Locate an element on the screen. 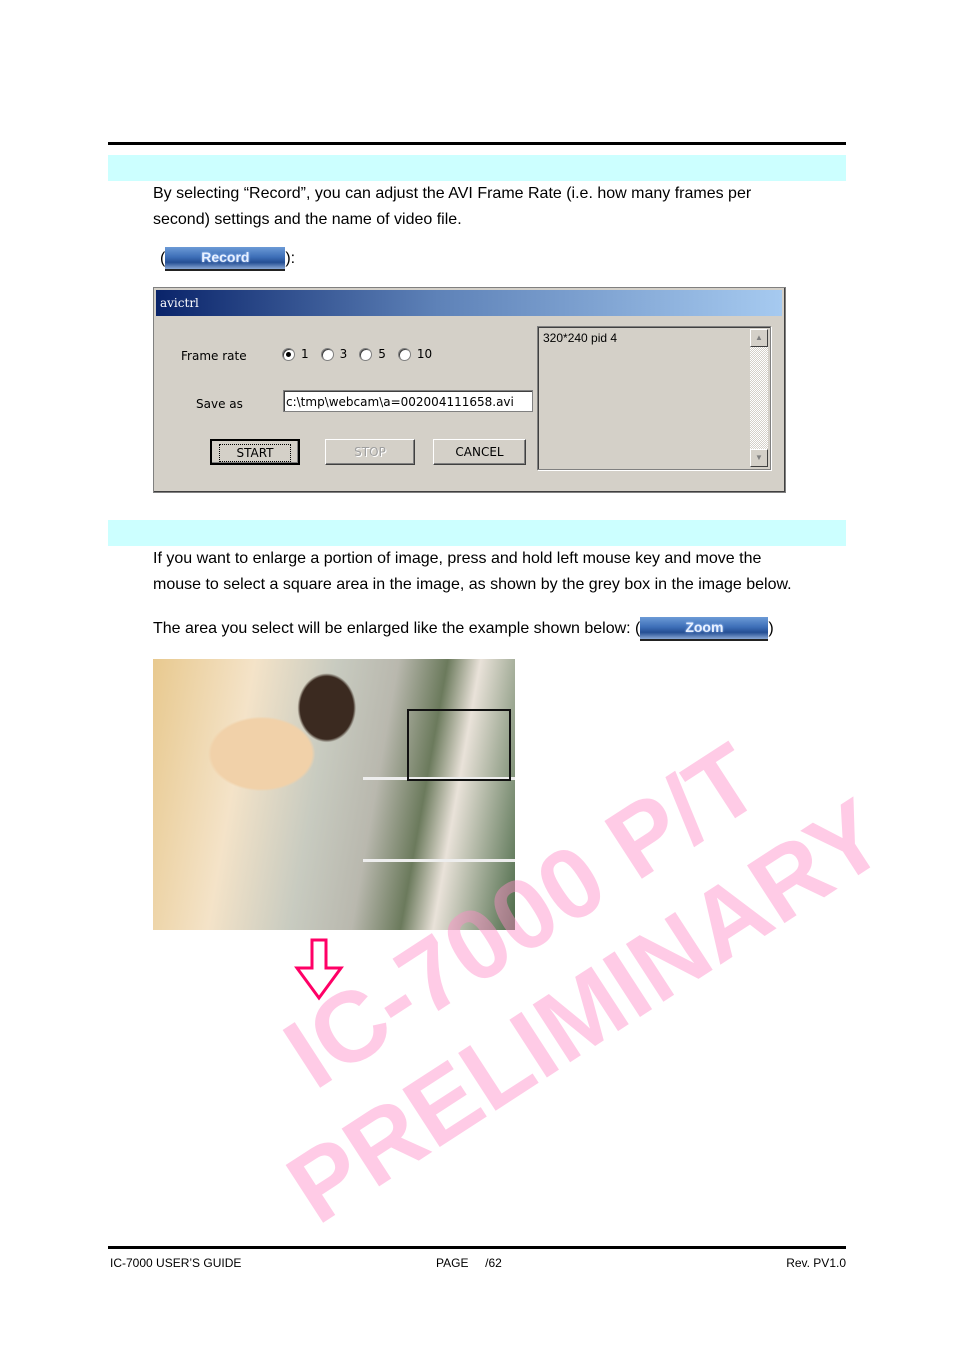 This screenshot has width=954, height=1350. info-listbox: 320*240 pid 4 ▲ ▼ is located at coordinates (654, 398).